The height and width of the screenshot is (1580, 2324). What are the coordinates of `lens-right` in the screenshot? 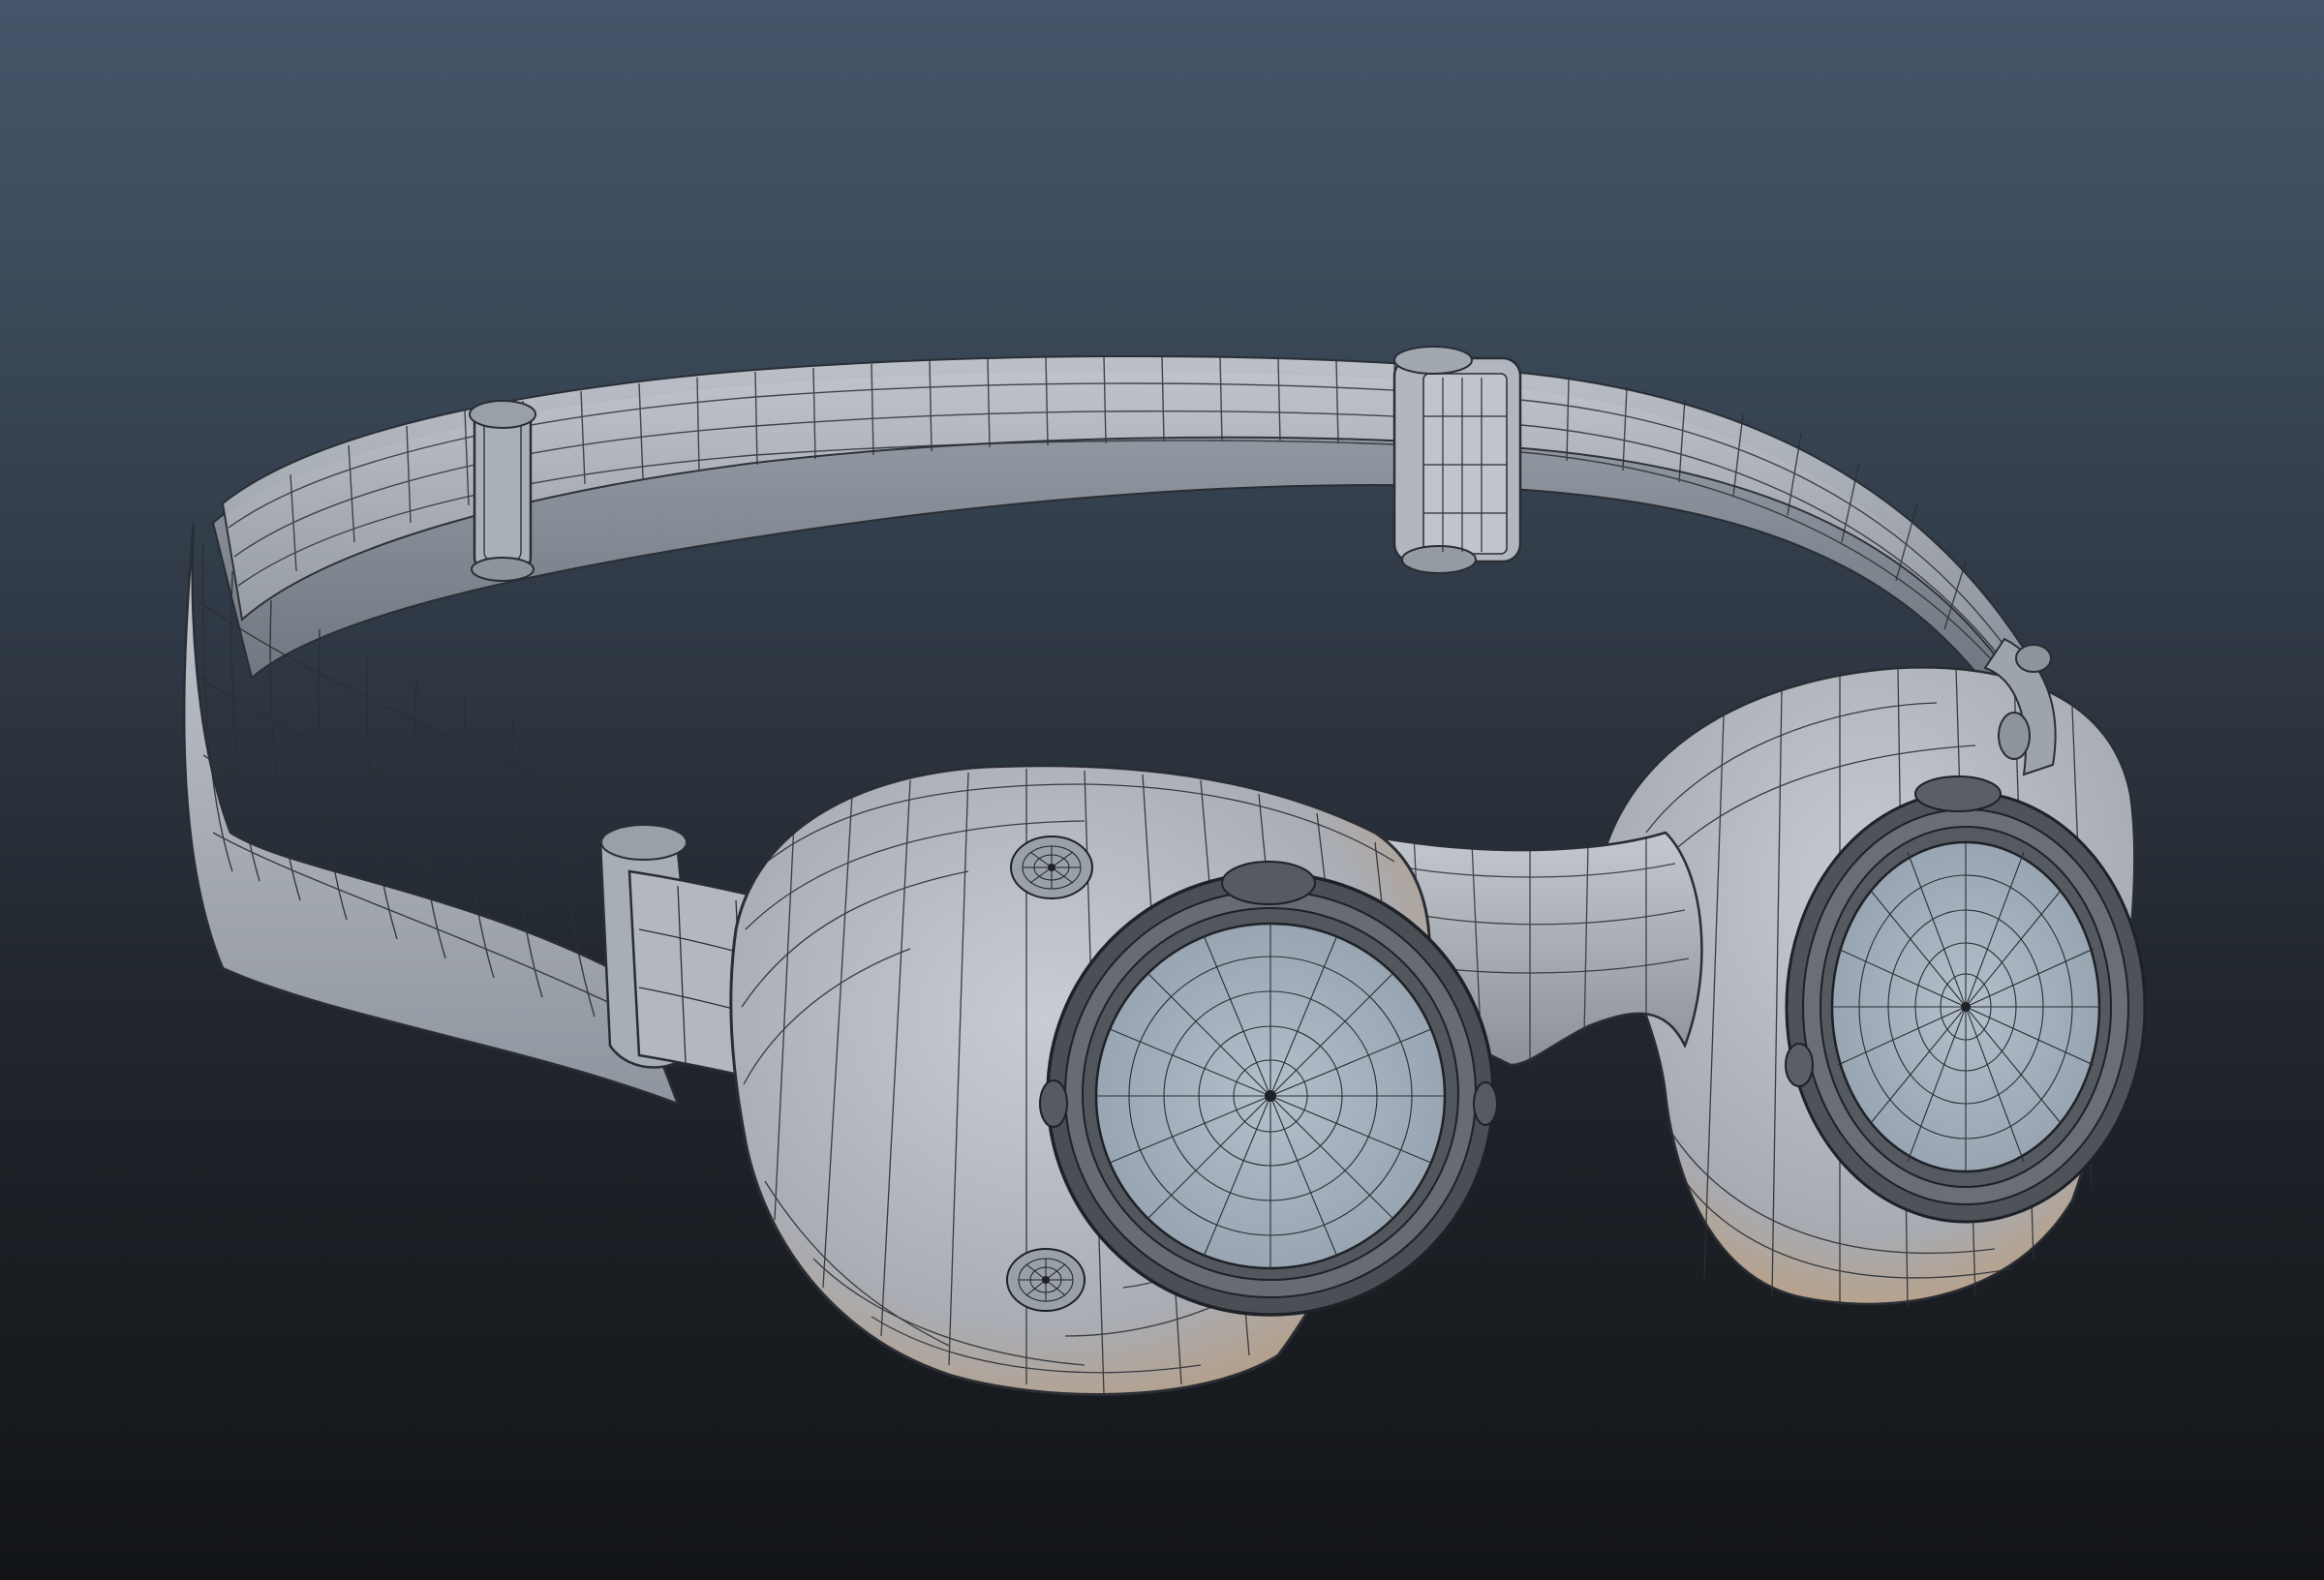 It's located at (1966, 1006).